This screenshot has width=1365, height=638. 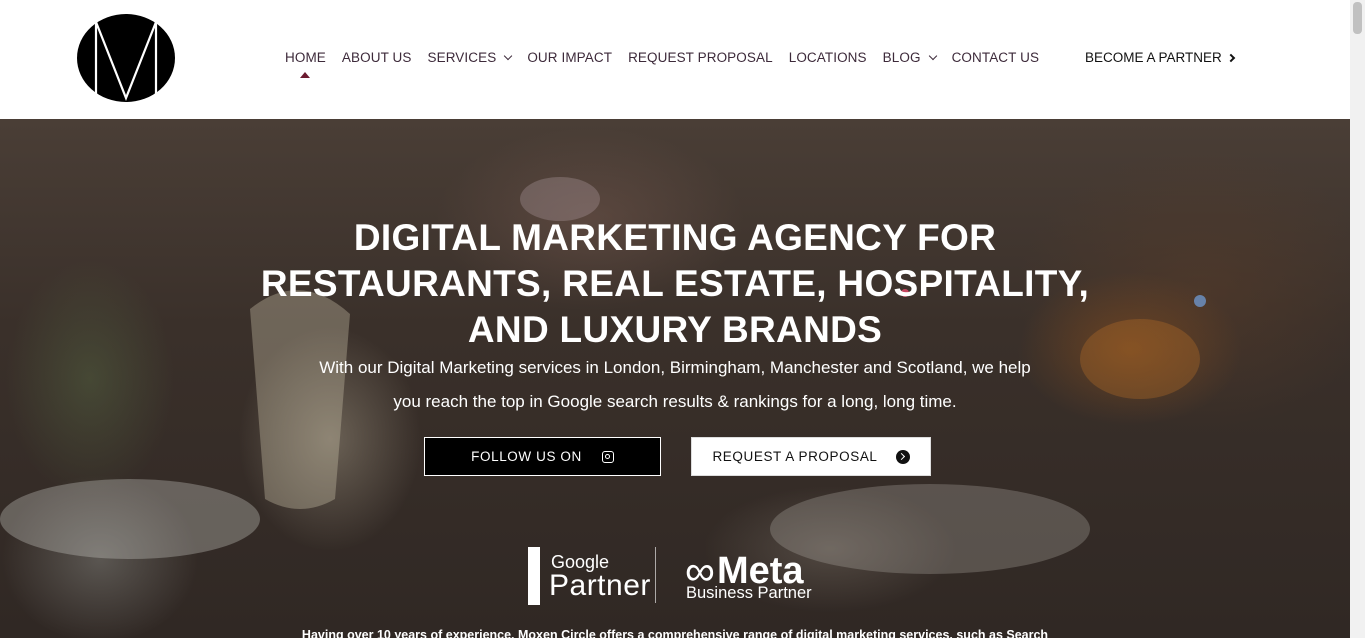 I want to click on nav-item-home: HOME, so click(x=305, y=57).